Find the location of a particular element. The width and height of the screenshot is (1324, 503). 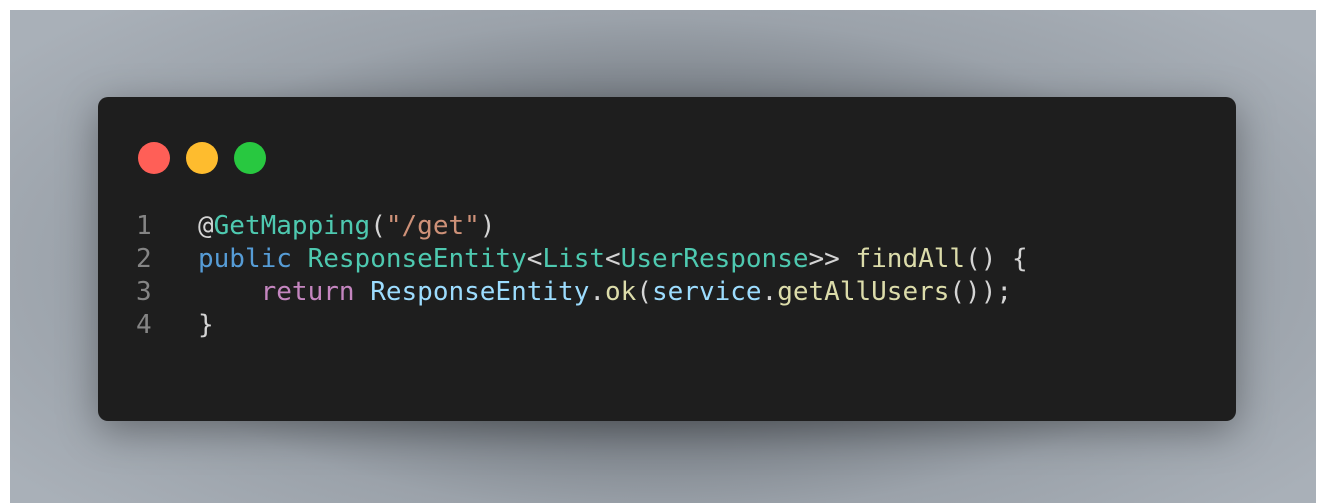

code-token: UserResponse is located at coordinates (714, 259).